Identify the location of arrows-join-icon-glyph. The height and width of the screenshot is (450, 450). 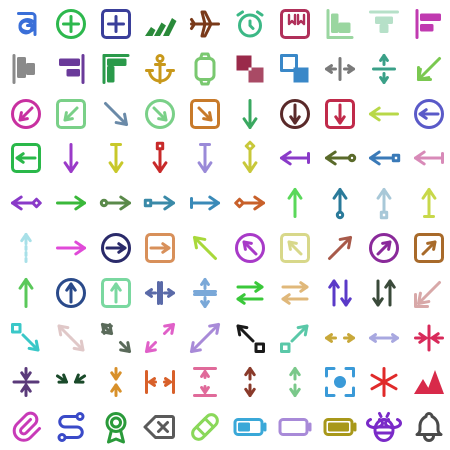
(429, 338).